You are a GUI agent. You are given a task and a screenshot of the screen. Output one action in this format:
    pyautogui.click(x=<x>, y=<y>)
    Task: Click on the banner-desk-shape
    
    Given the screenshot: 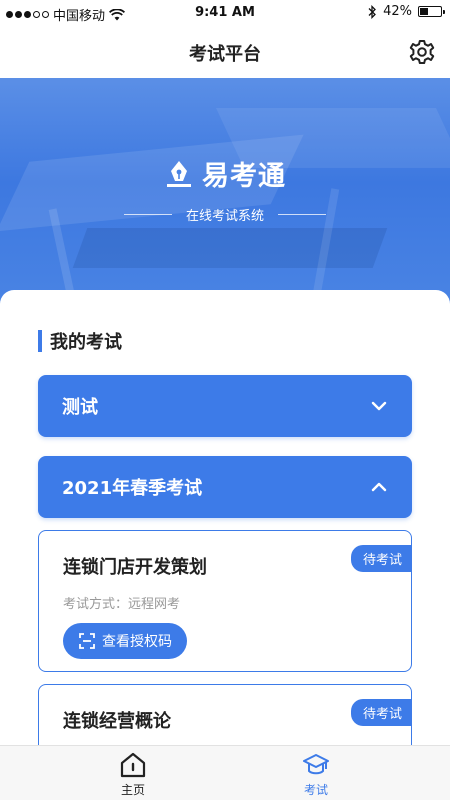 What is the action you would take?
    pyautogui.click(x=230, y=248)
    